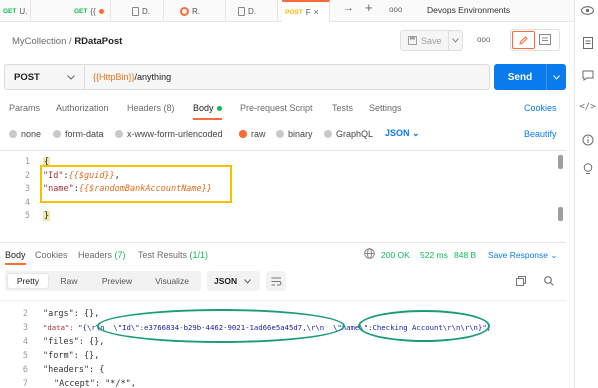 This screenshot has height=388, width=598. What do you see at coordinates (81, 11) in the screenshot?
I see `tab-method: GET` at bounding box center [81, 11].